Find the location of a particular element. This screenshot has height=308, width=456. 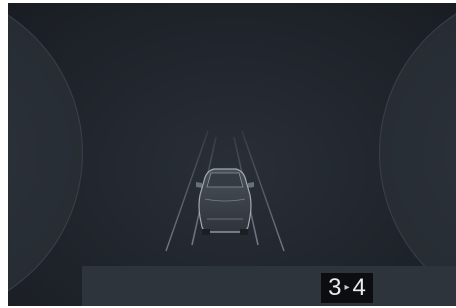

car-rear-icon is located at coordinates (225, 201).